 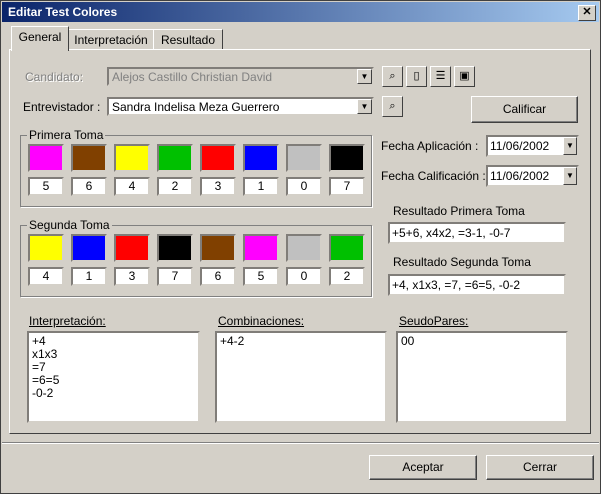 I want to click on tab-interpretacion: Interpretación, so click(x=111, y=39).